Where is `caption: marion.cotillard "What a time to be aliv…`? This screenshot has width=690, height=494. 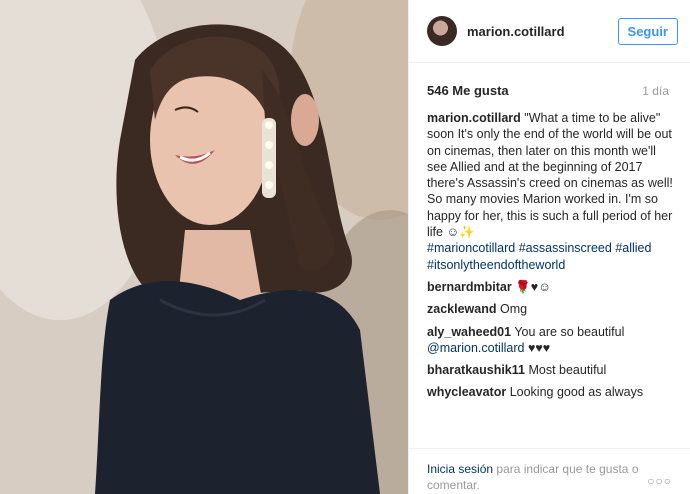 caption: marion.cotillard "What a time to be aliv… is located at coordinates (551, 191).